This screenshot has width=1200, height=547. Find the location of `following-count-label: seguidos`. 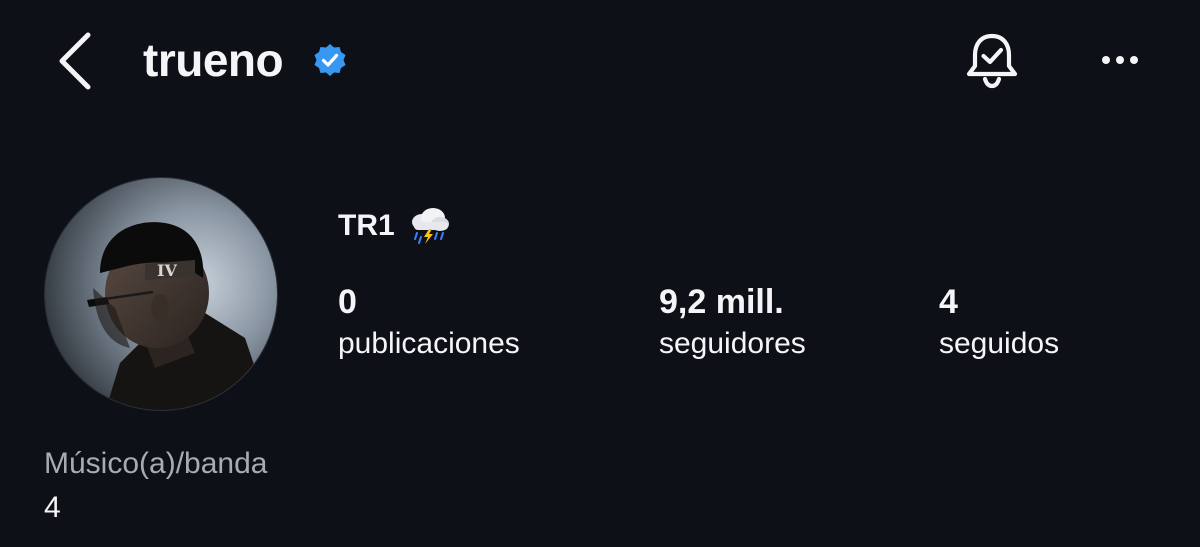

following-count-label: seguidos is located at coordinates (999, 343).